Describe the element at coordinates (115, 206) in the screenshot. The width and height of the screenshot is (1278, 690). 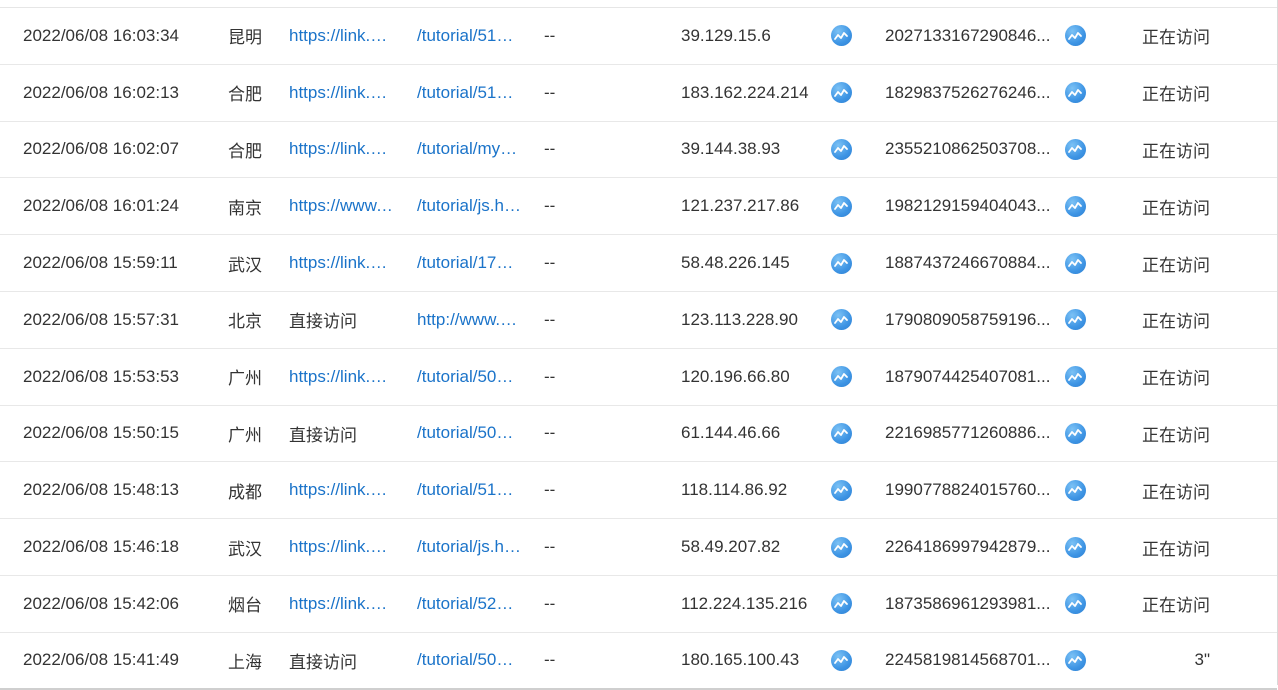
I see `visit-time: 2022/06/08 16:01:24` at that location.